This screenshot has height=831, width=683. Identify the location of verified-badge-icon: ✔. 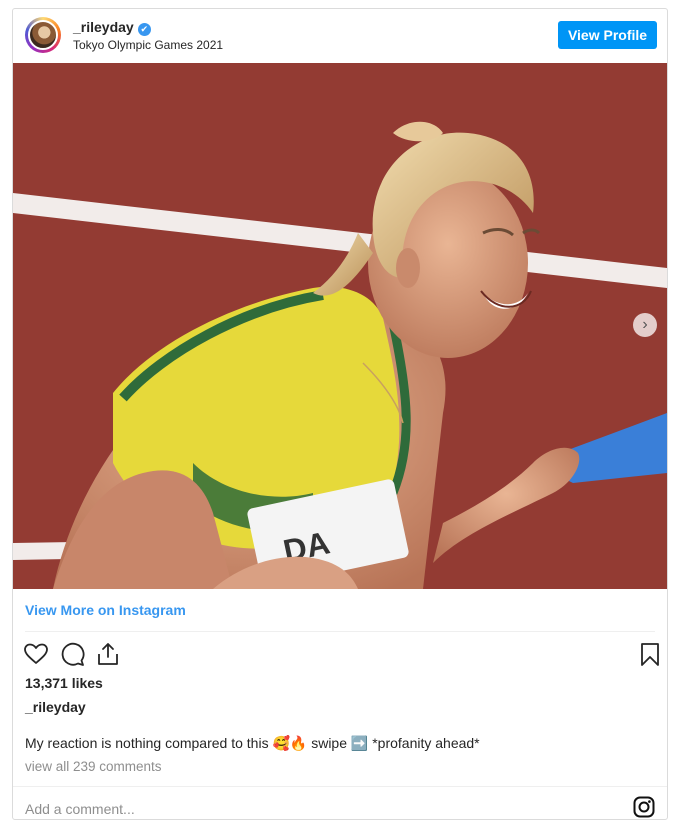
(144, 29).